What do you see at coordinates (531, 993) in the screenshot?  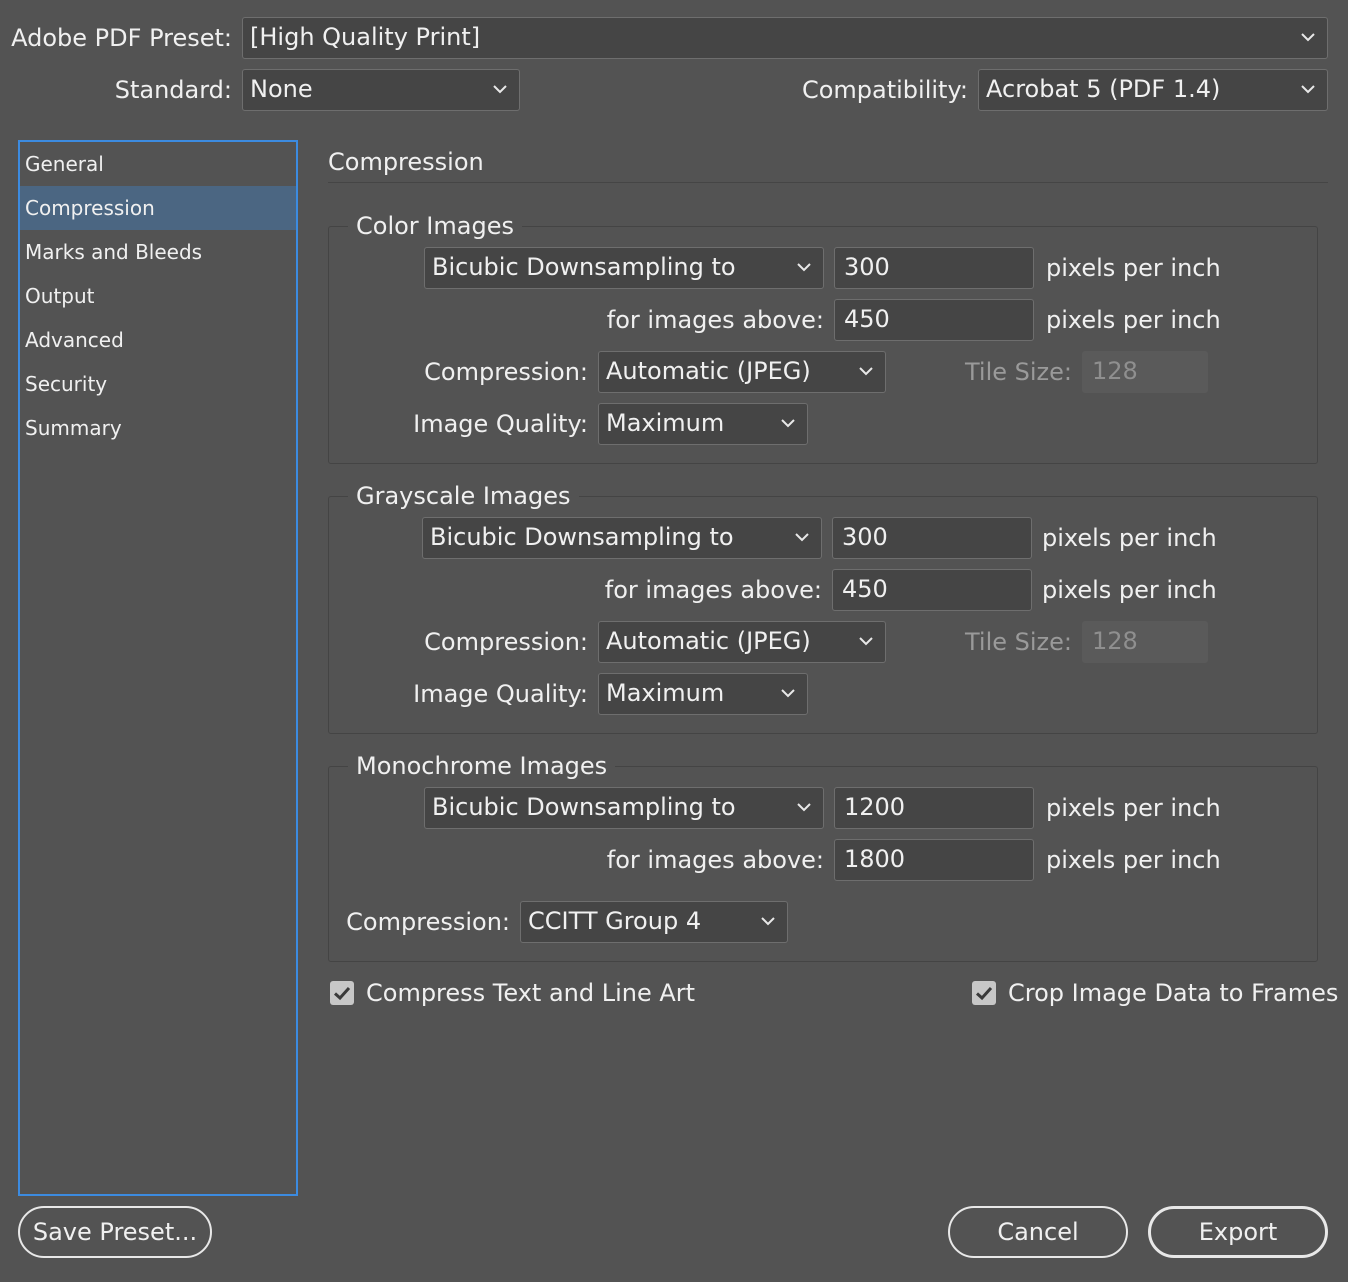 I see `compress-text-label: Compress Text and Line Art` at bounding box center [531, 993].